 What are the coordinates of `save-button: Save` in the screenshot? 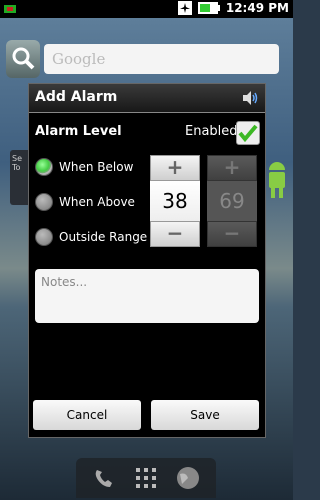 It's located at (205, 415).